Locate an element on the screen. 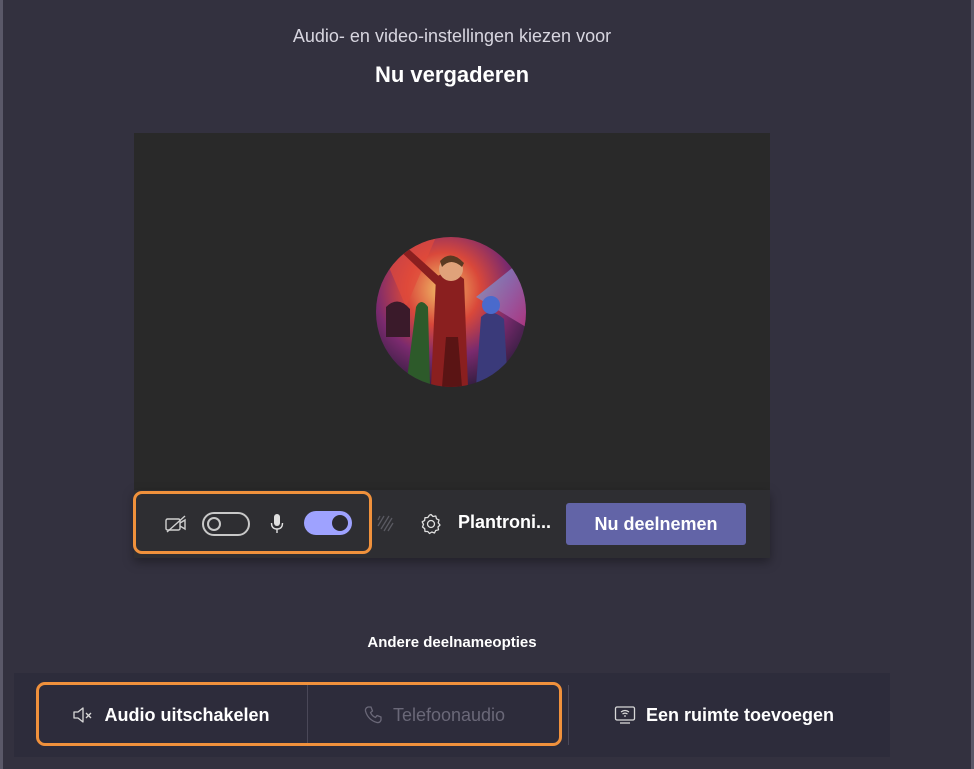 The height and width of the screenshot is (769, 974). add-room-label: Een ruimte toevoegen is located at coordinates (740, 714).